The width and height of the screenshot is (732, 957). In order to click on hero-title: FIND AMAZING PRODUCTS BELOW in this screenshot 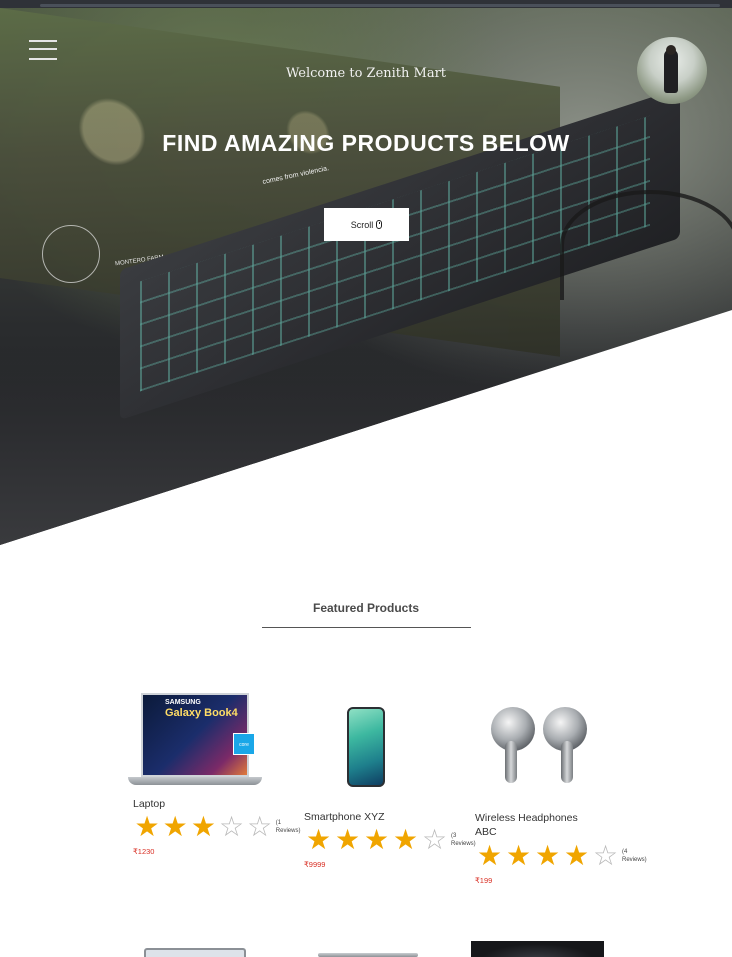, I will do `click(366, 143)`.